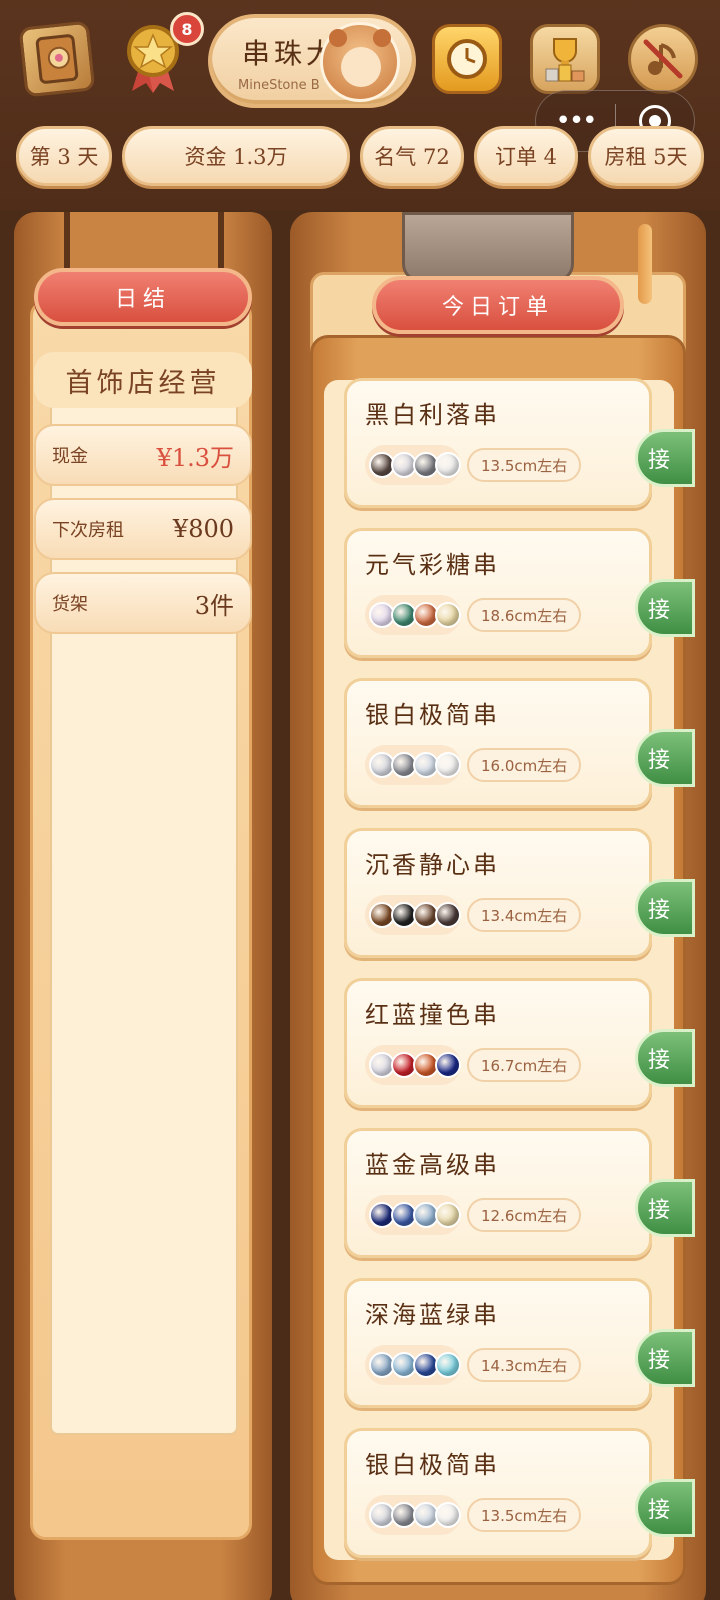  What do you see at coordinates (143, 603) in the screenshot?
I see `shelf-row: 货架 3件` at bounding box center [143, 603].